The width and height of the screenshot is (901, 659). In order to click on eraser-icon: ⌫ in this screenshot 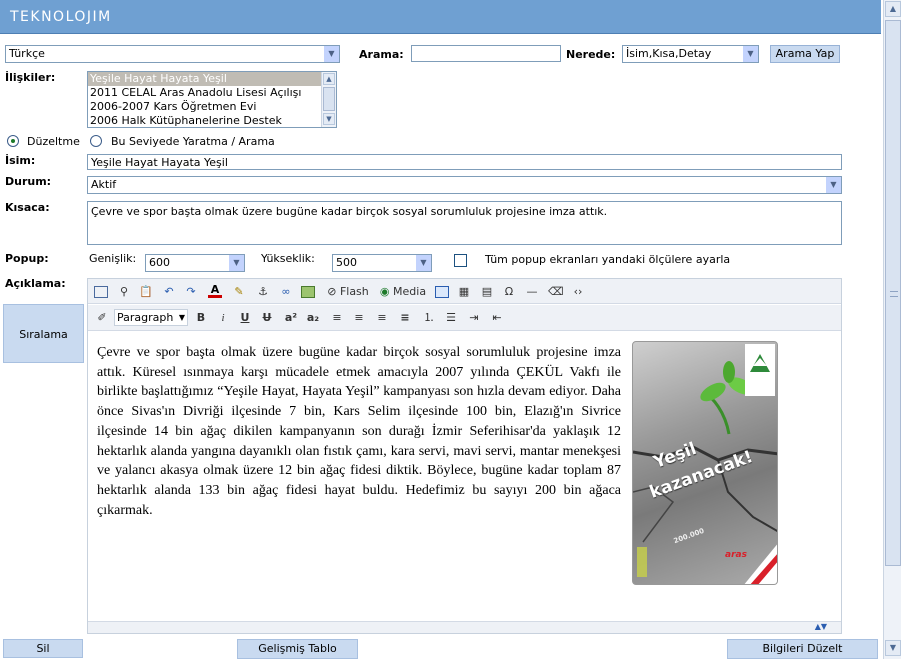, I will do `click(556, 292)`.